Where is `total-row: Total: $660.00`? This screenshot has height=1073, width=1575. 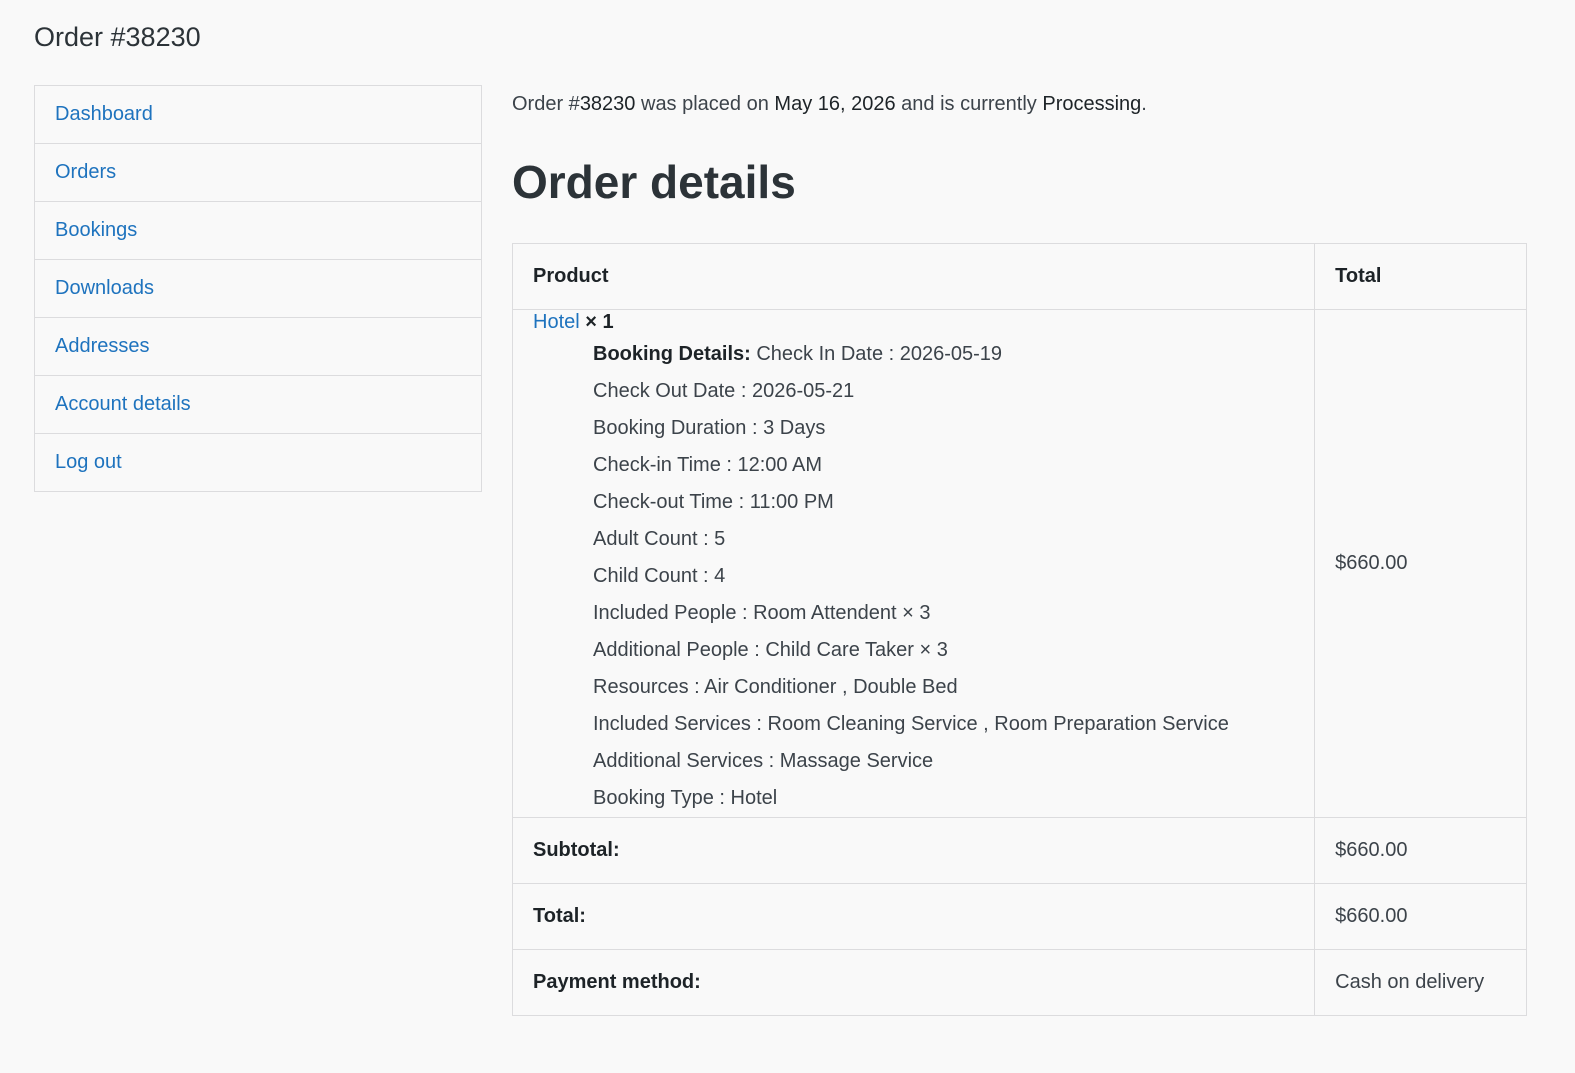
total-row: Total: $660.00 is located at coordinates (1019, 916).